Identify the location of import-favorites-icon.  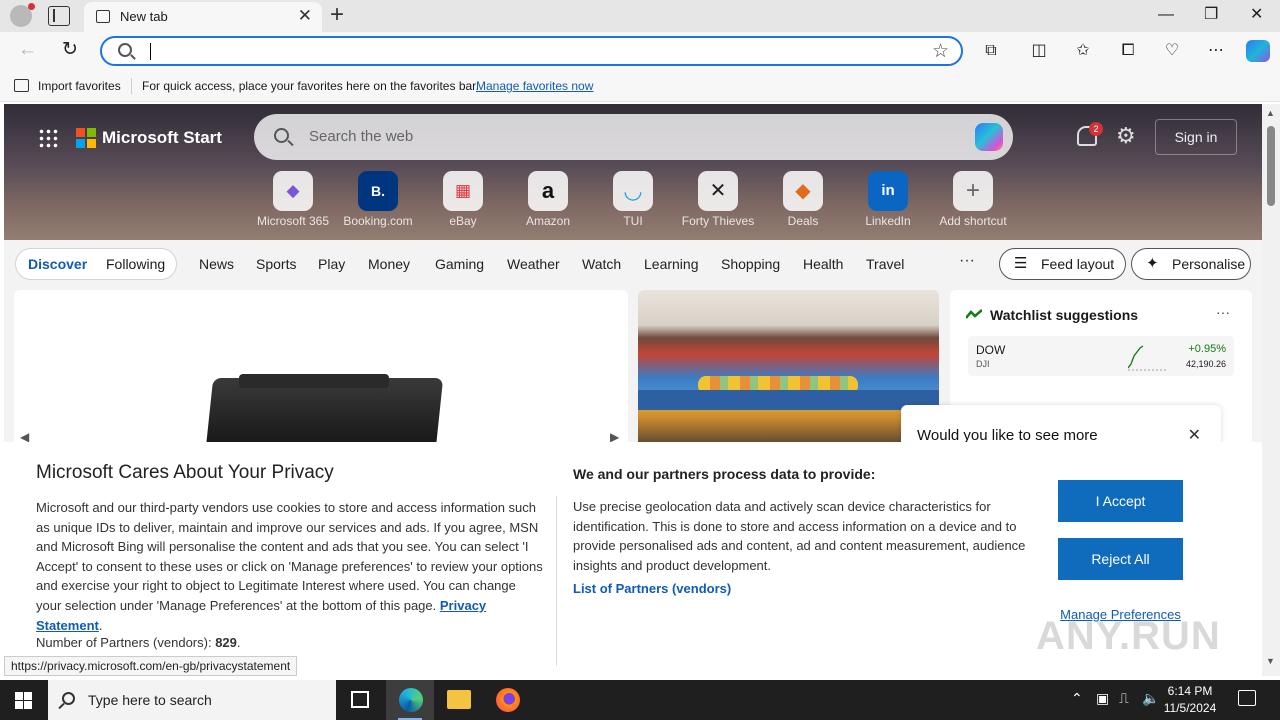
(21, 85).